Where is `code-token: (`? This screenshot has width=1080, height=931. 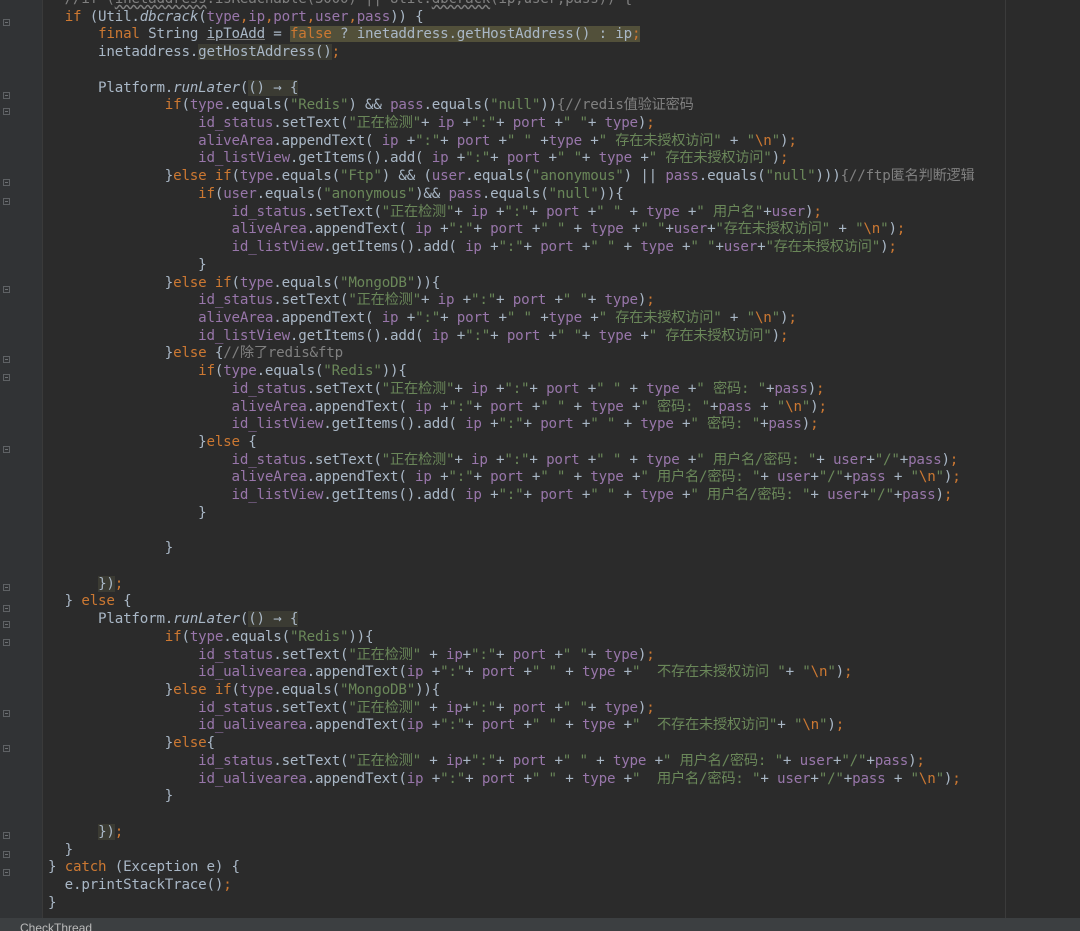 code-token: ( is located at coordinates (236, 176).